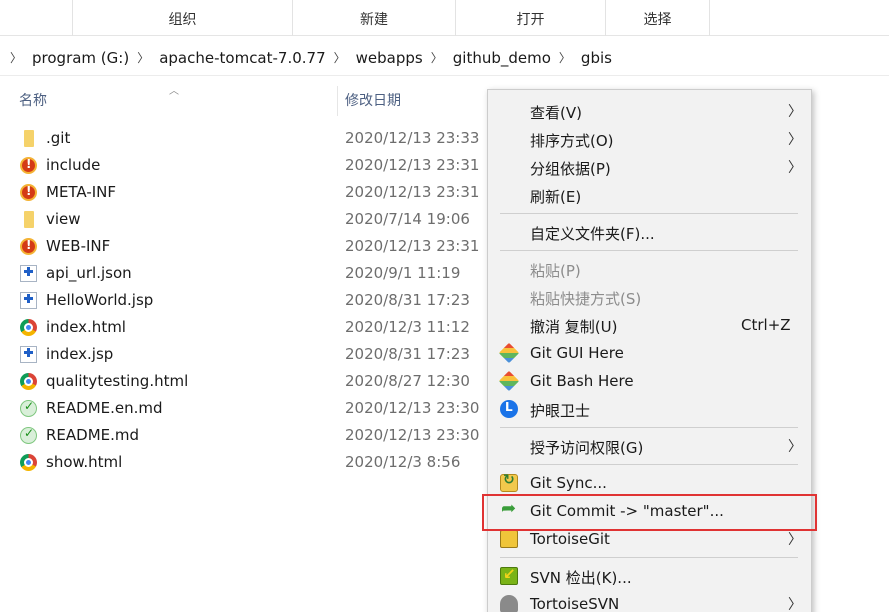 The image size is (889, 612). I want to click on menu-item-undo-copy: 撤消 复制(U) Ctrl+Z, so click(649, 325).